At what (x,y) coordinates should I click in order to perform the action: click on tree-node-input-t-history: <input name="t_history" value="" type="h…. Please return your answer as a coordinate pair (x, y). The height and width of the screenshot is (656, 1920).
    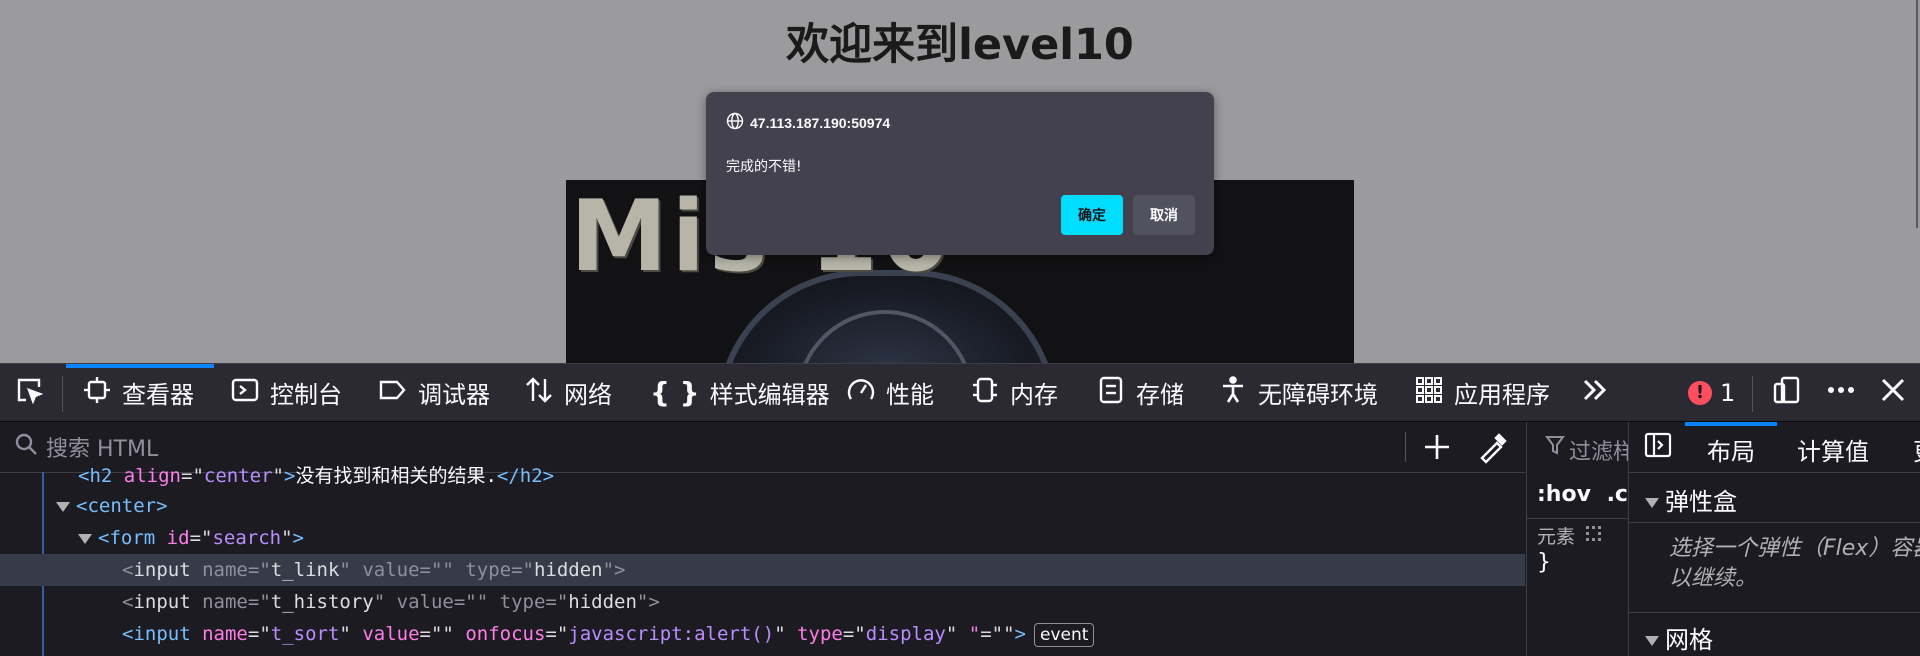
    Looking at the image, I should click on (762, 602).